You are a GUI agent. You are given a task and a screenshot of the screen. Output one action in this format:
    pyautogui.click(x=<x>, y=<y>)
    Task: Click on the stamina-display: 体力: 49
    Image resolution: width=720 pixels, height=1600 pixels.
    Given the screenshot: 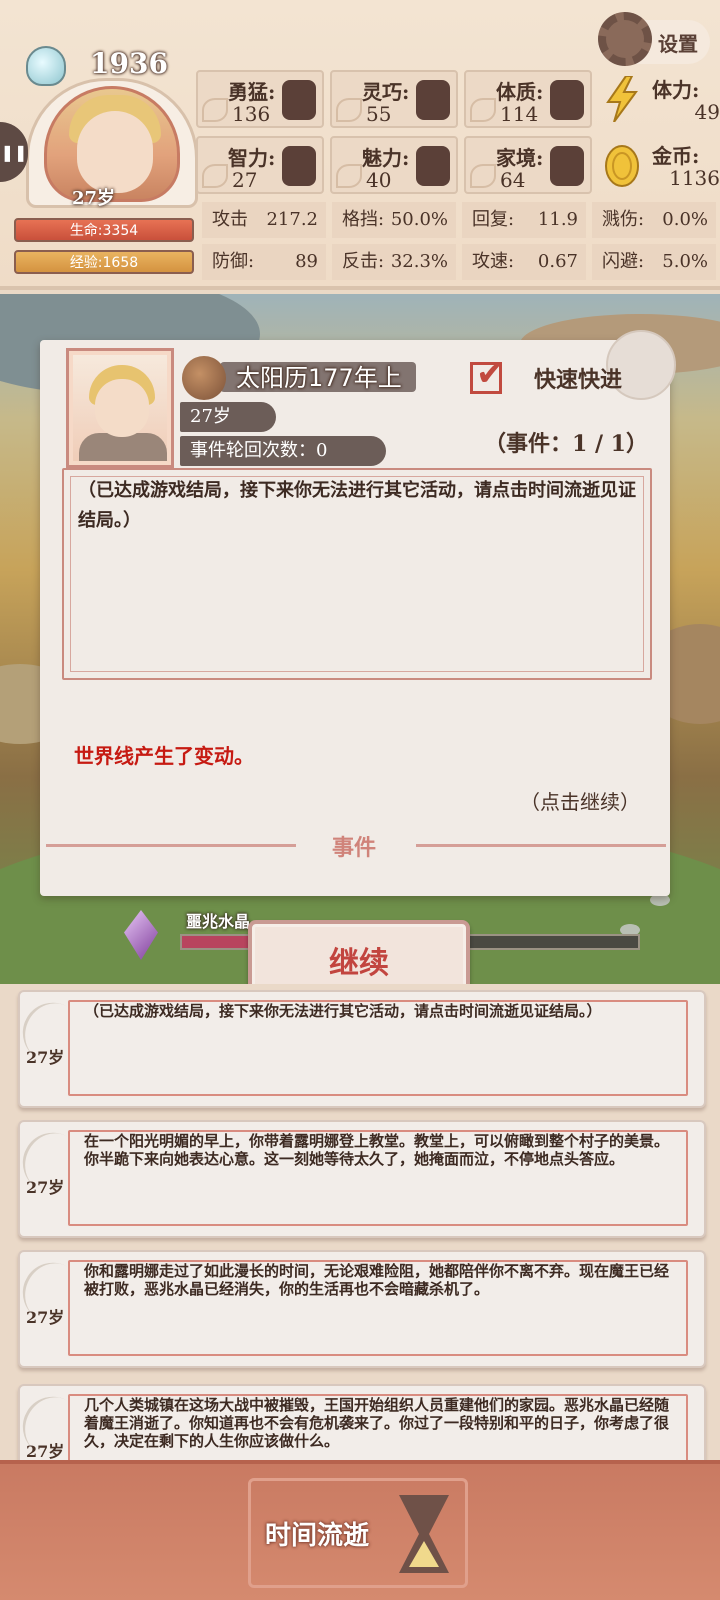 What is the action you would take?
    pyautogui.click(x=660, y=100)
    